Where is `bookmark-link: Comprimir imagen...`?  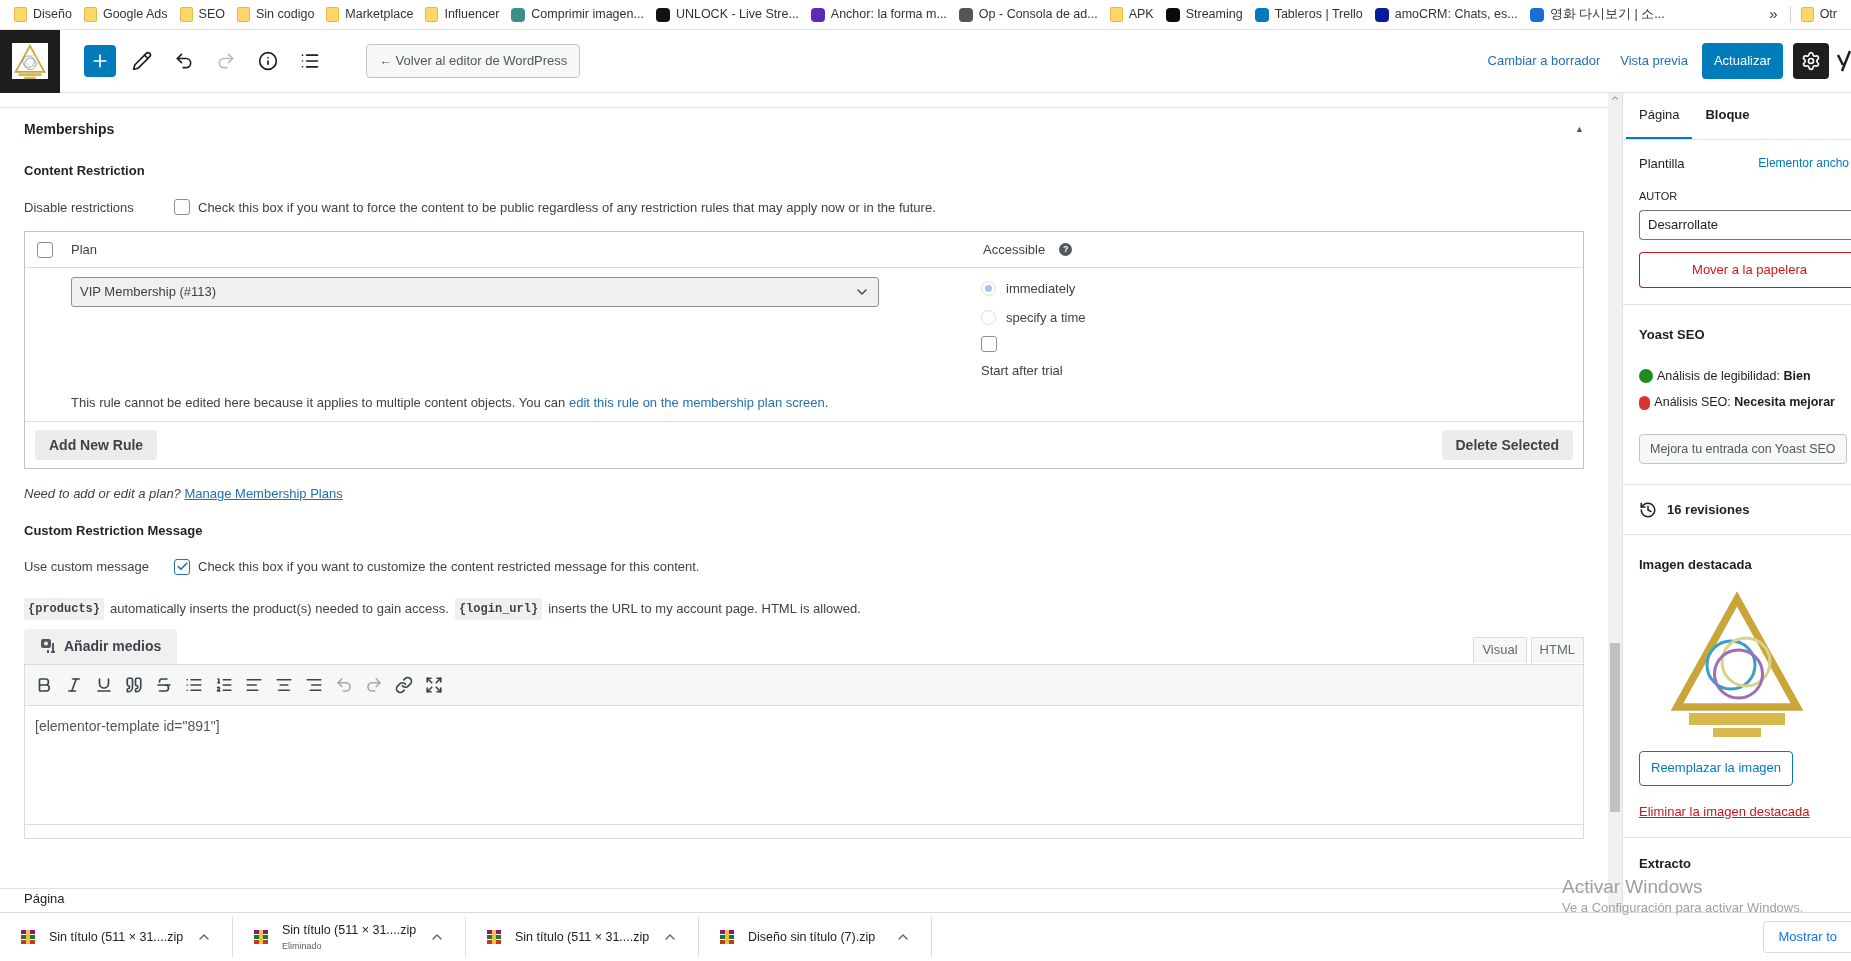
bookmark-link: Comprimir imagen... is located at coordinates (587, 14).